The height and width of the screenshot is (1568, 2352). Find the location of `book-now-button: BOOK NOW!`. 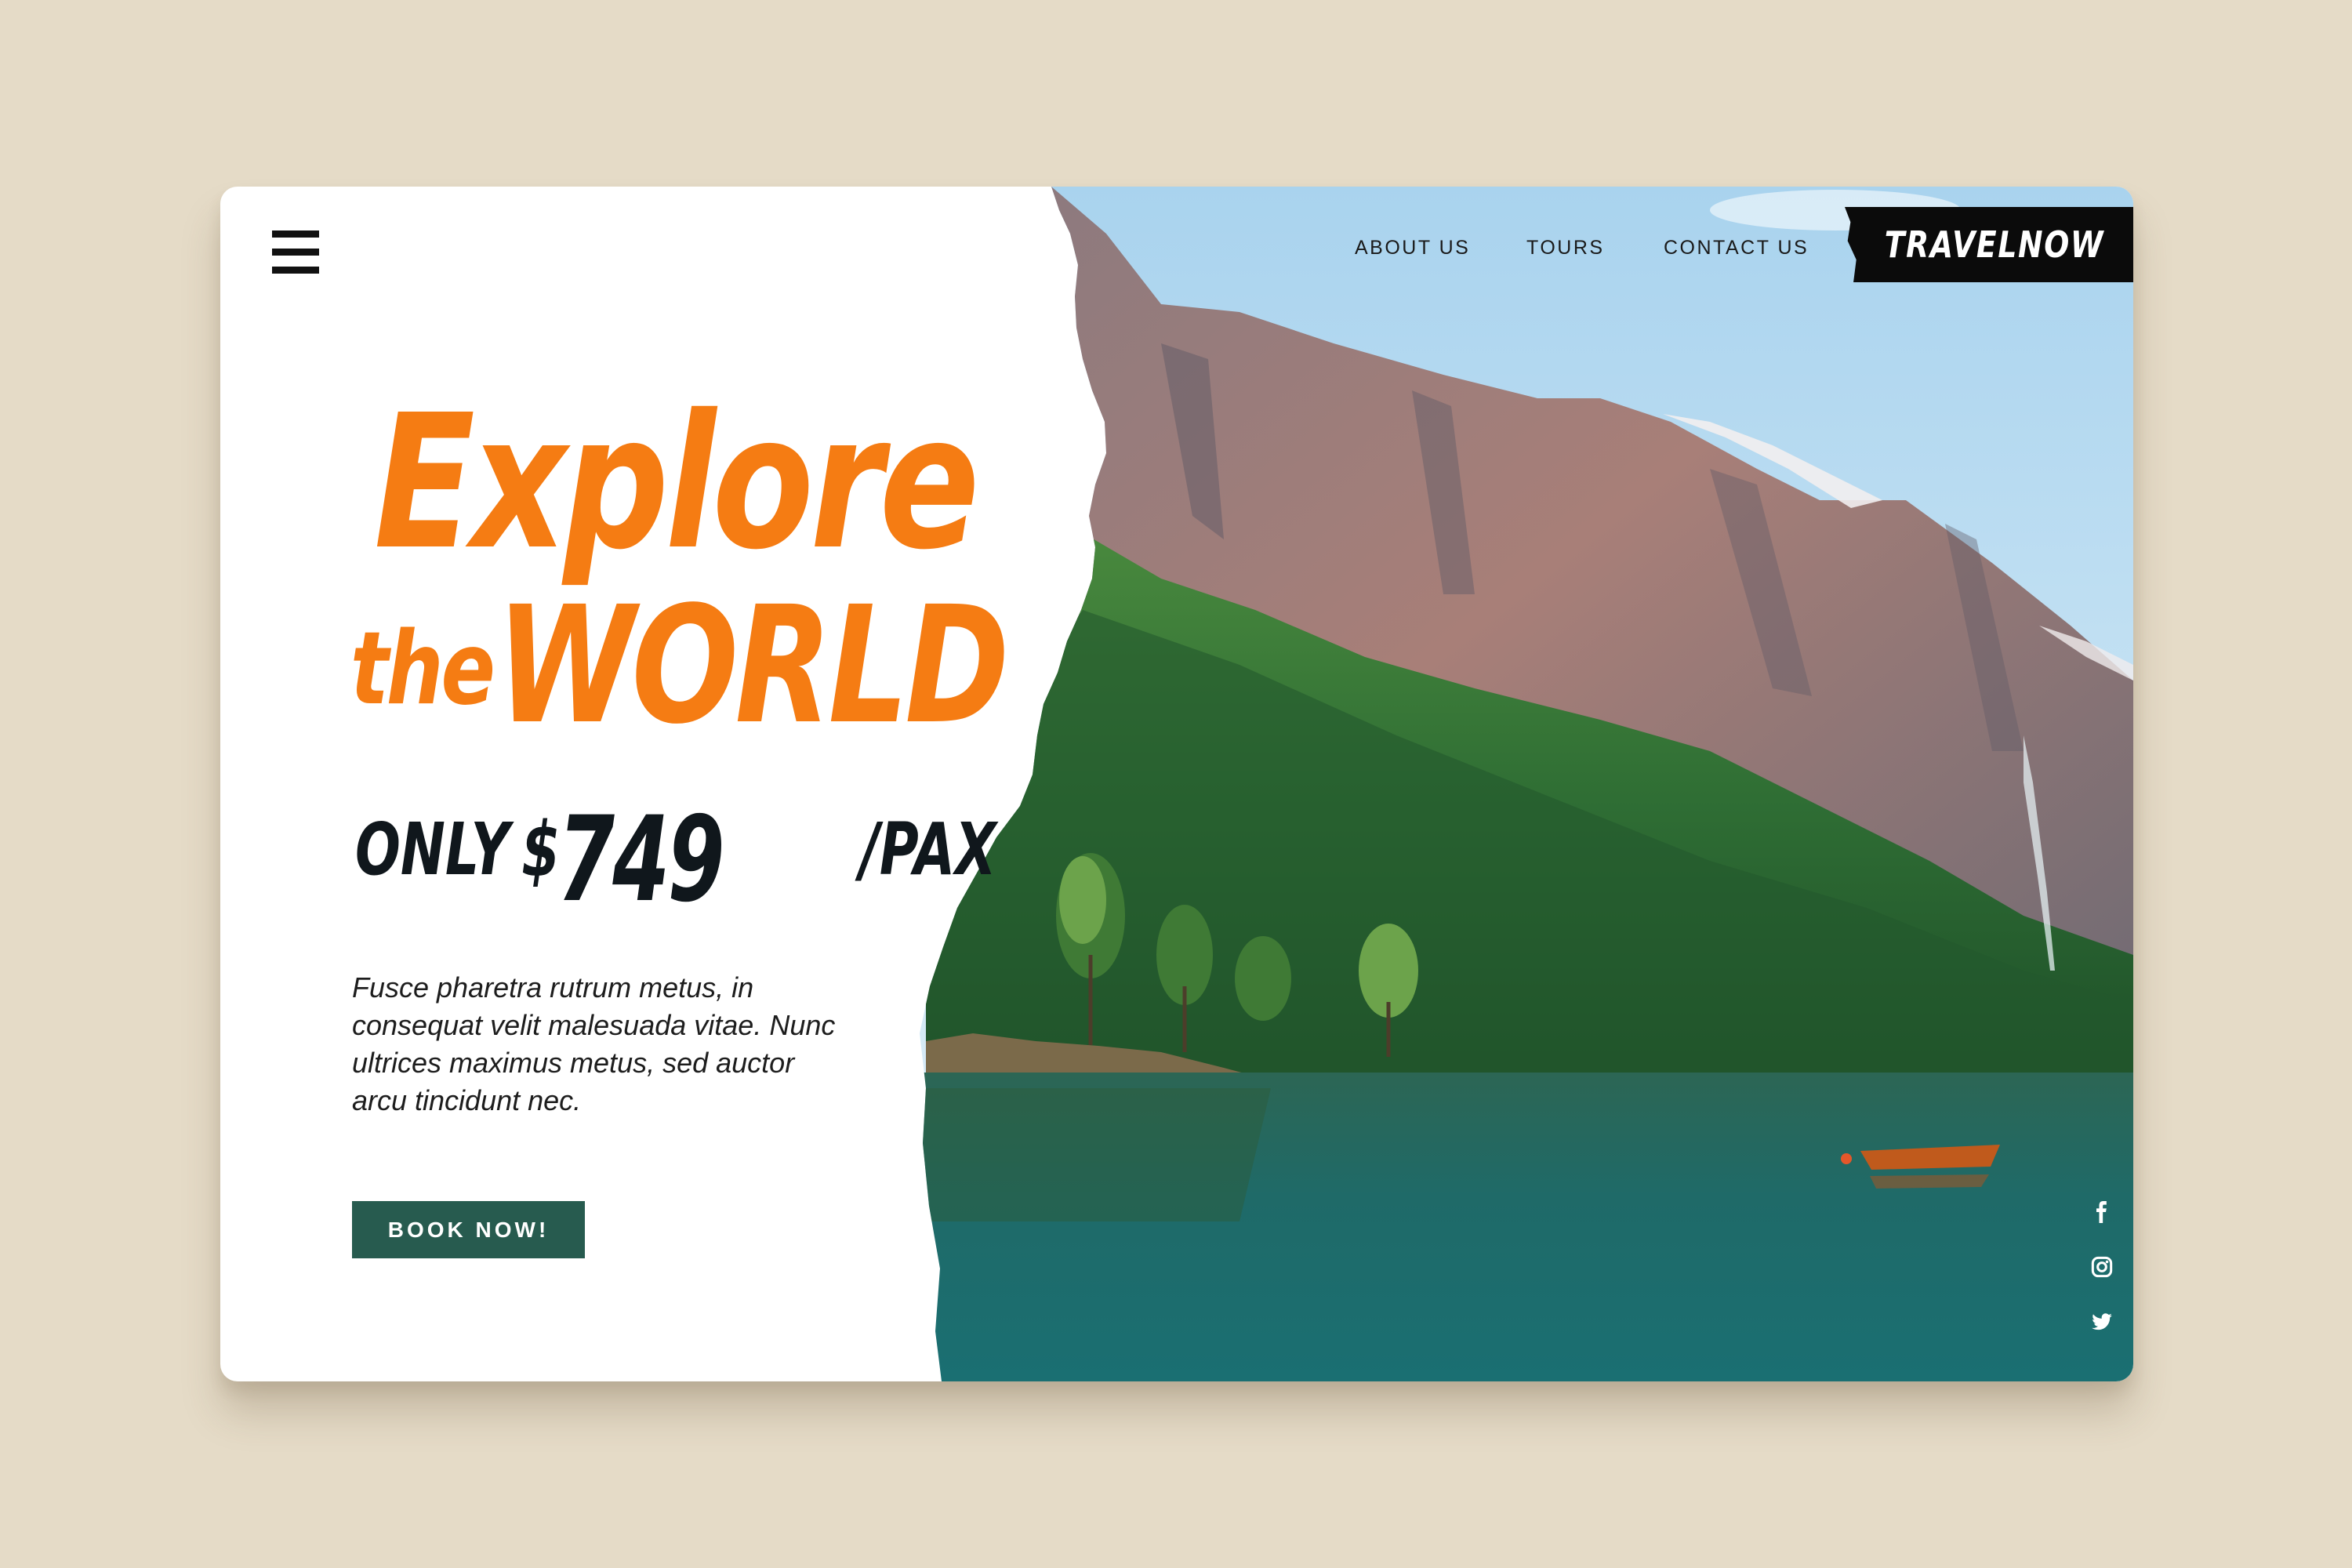

book-now-button: BOOK NOW! is located at coordinates (469, 1229).